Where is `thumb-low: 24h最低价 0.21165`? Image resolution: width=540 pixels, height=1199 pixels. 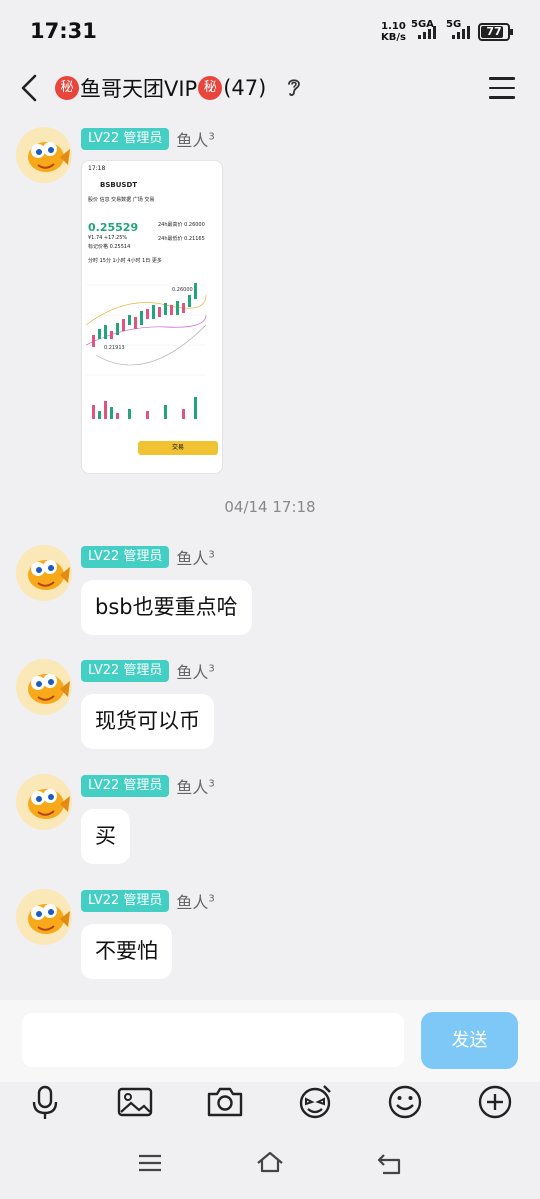
thumb-low: 24h最低价 0.21165 is located at coordinates (181, 239).